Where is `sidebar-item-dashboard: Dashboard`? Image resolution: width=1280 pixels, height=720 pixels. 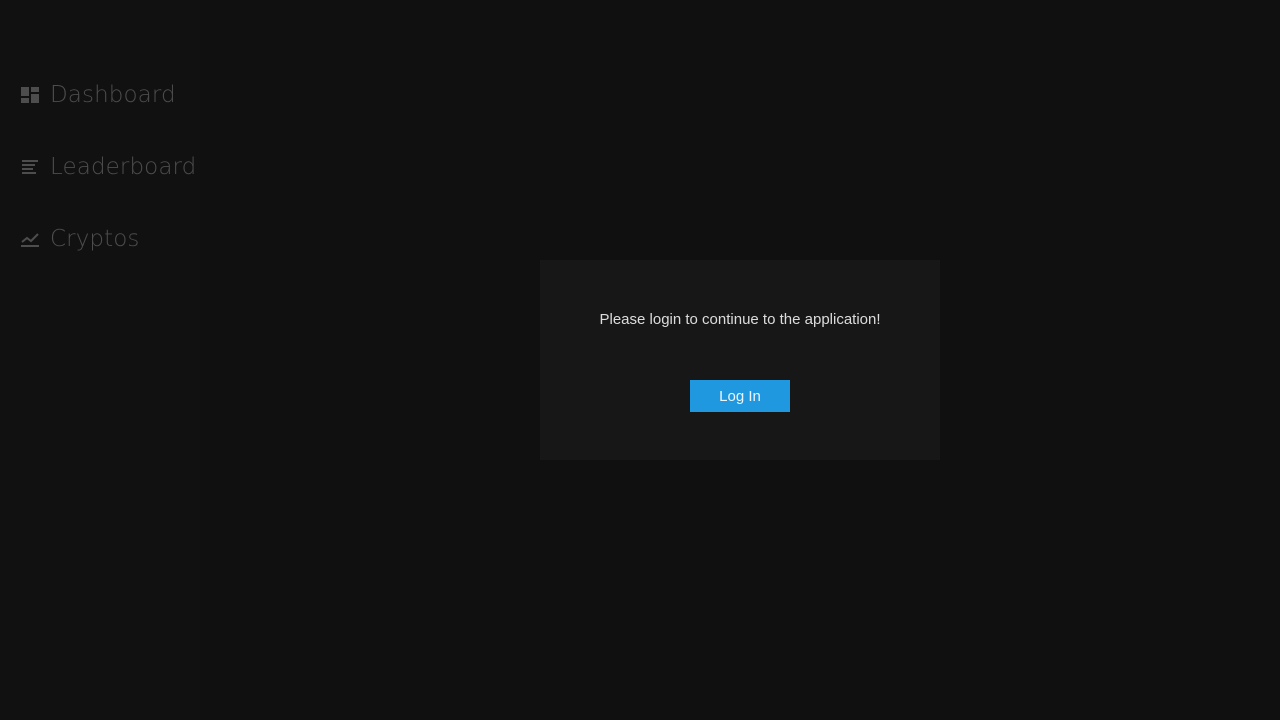 sidebar-item-dashboard: Dashboard is located at coordinates (98, 95).